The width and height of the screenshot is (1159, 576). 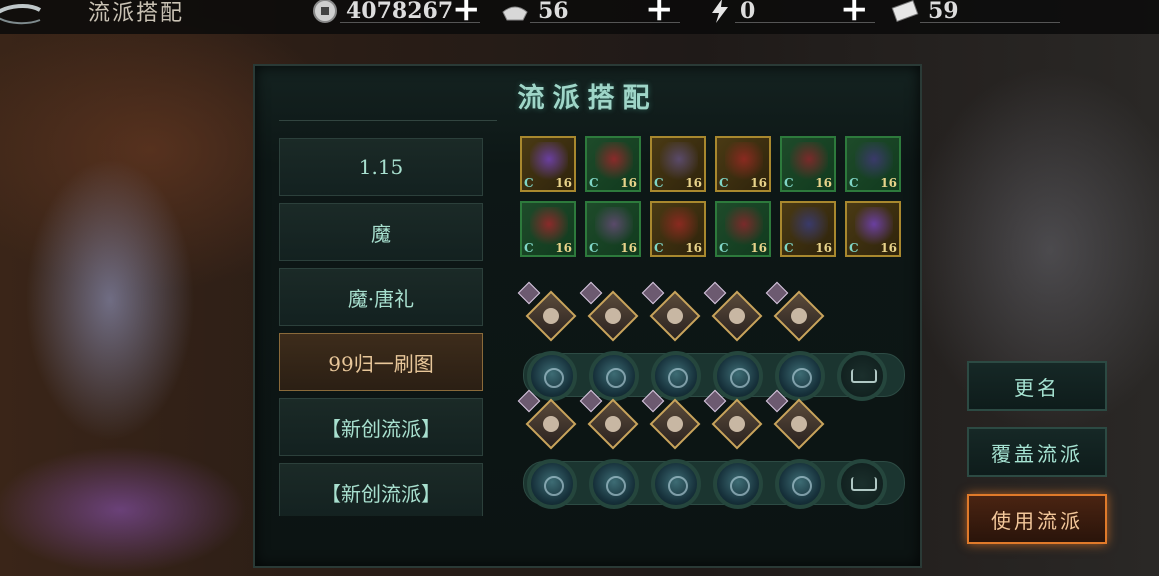 I want to click on dual-item-equipment-slot: C 16, so click(x=873, y=229).